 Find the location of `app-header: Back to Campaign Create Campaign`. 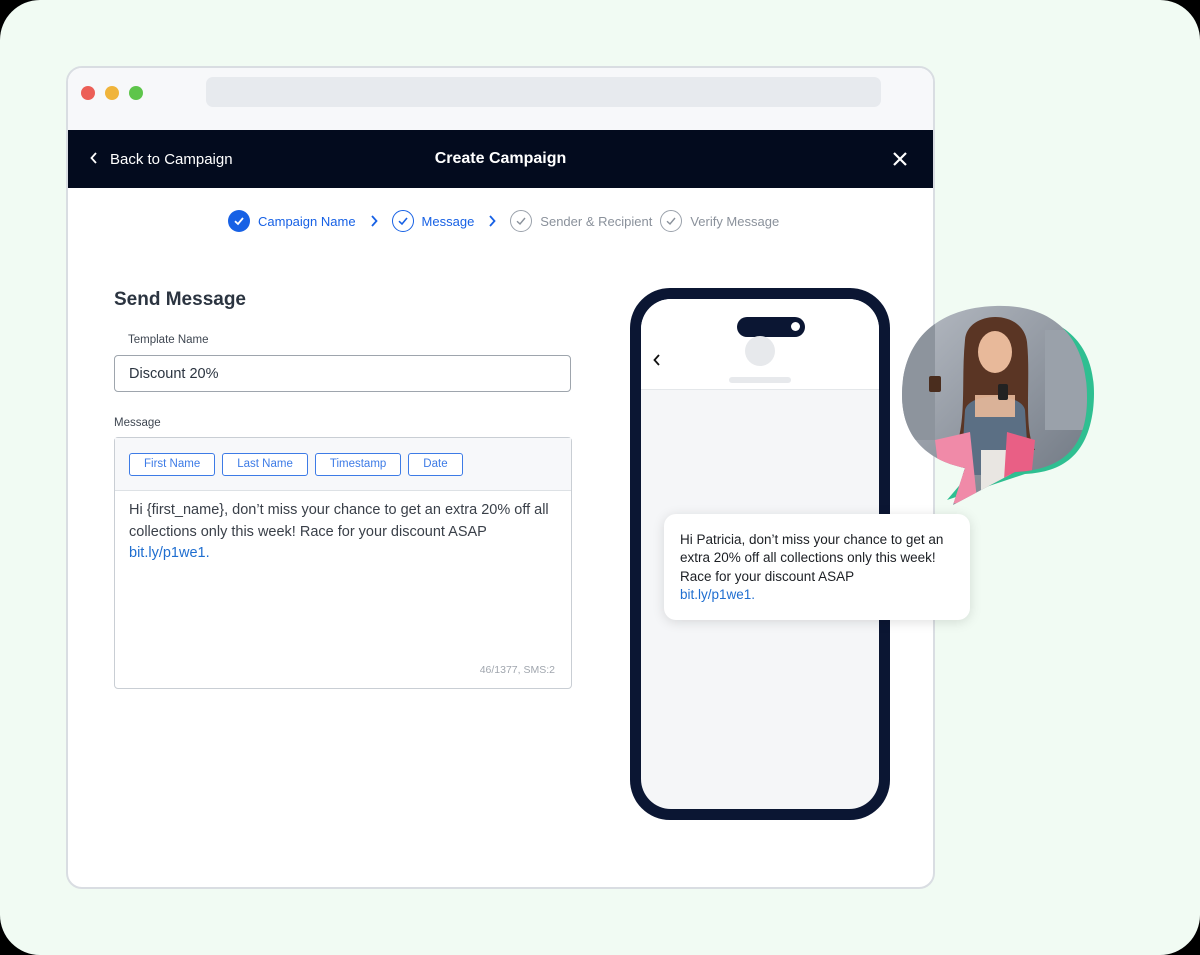

app-header: Back to Campaign Create Campaign is located at coordinates (500, 159).